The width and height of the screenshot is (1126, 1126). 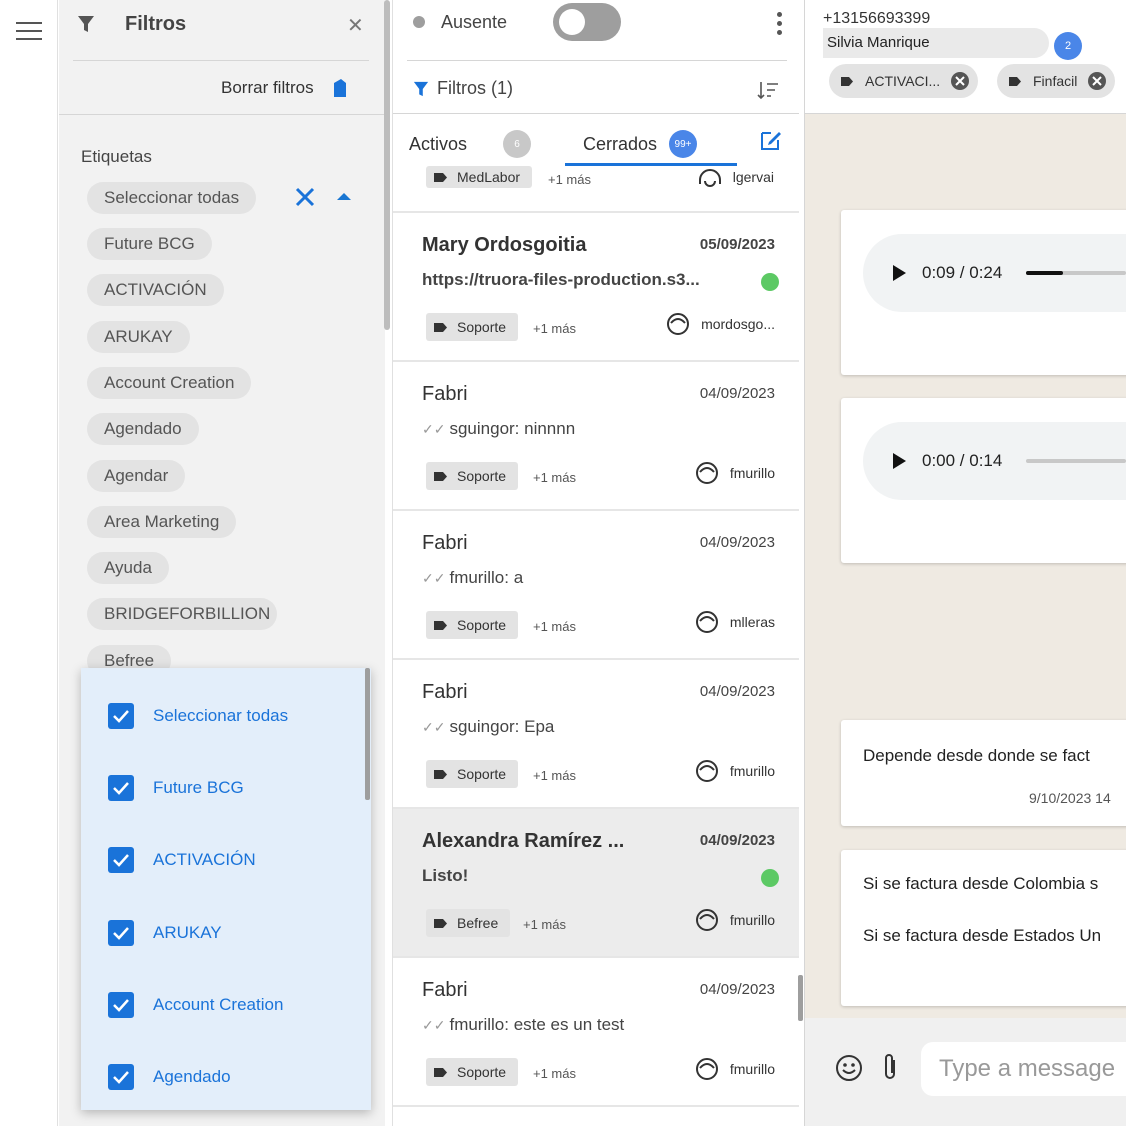 What do you see at coordinates (1056, 81) in the screenshot?
I see `header-tag-chip: Finfacil` at bounding box center [1056, 81].